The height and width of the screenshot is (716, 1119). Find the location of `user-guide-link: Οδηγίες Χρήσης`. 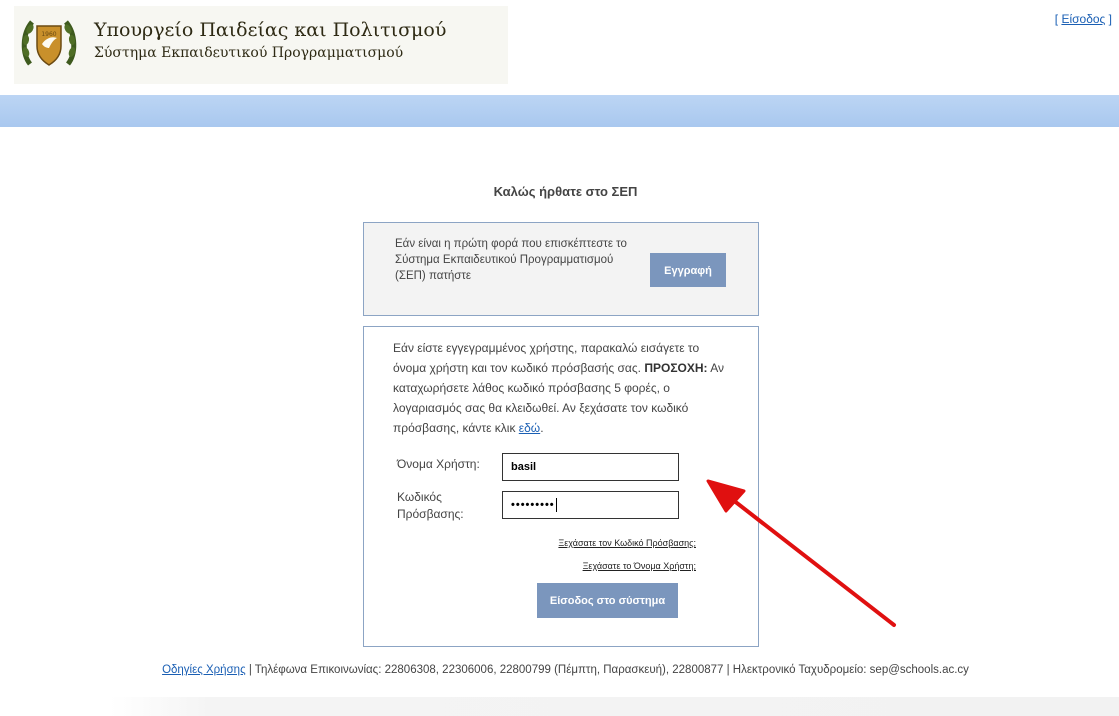

user-guide-link: Οδηγίες Χρήσης is located at coordinates (204, 670).